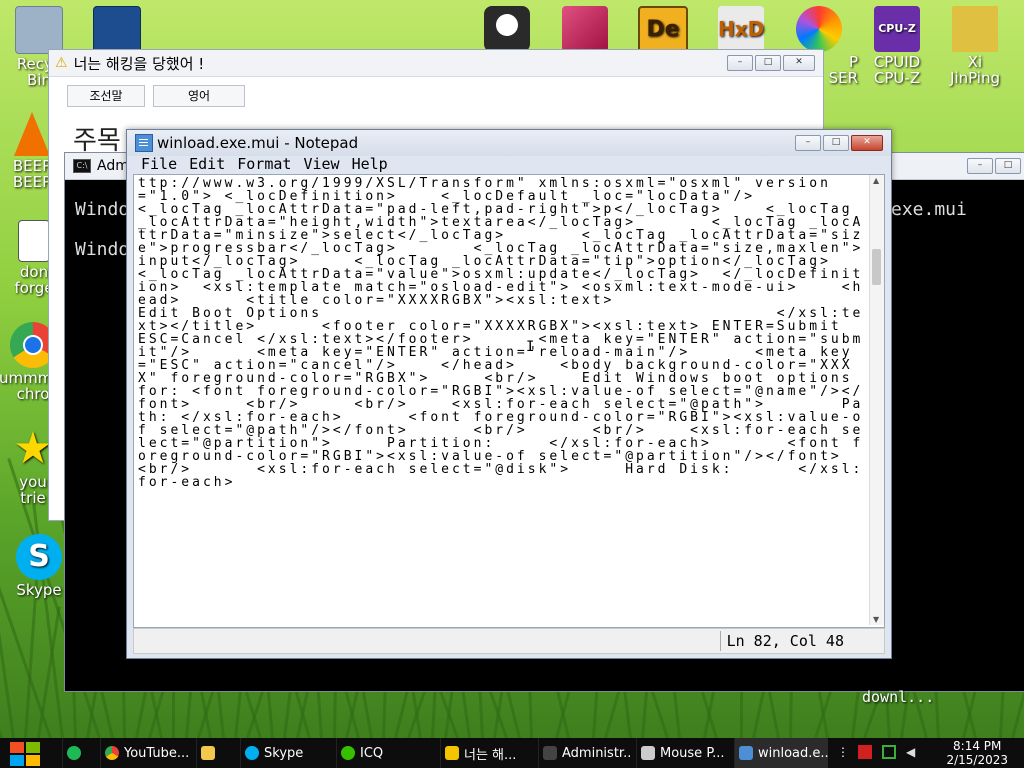 This screenshot has width=1024, height=768. I want to click on english-language-button: 영어, so click(199, 96).